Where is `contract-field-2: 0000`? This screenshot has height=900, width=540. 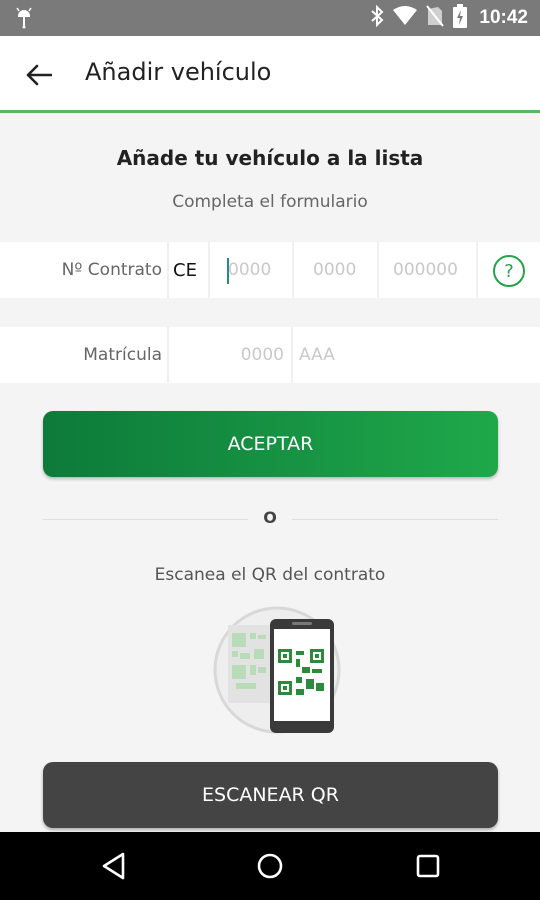
contract-field-2: 0000 is located at coordinates (343, 270).